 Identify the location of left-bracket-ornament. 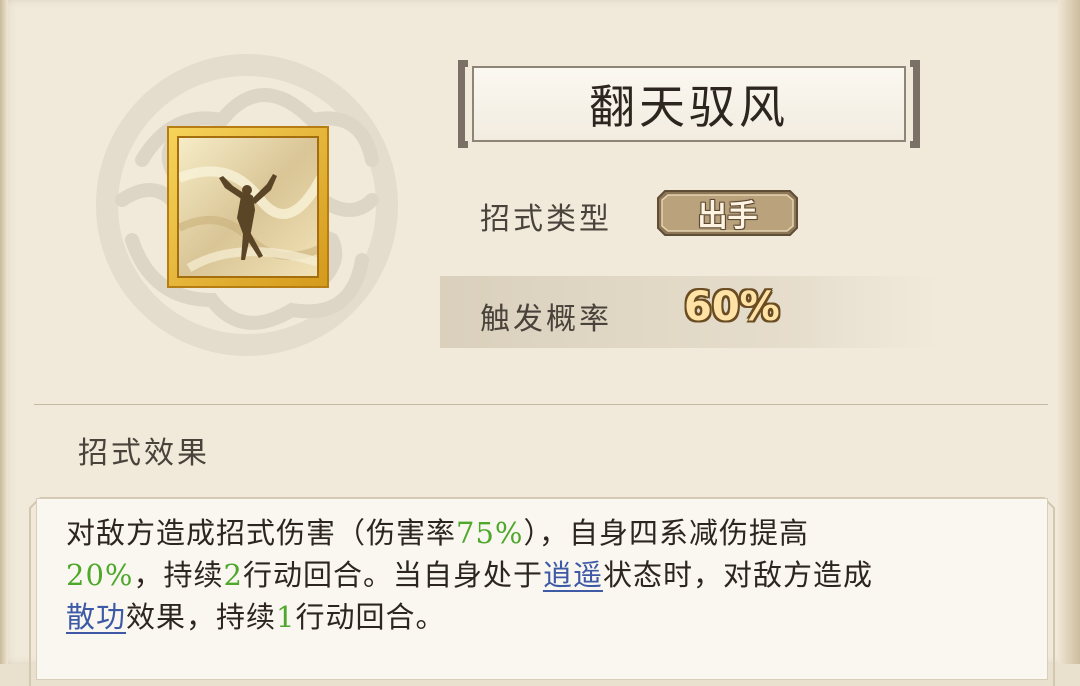
(463, 104).